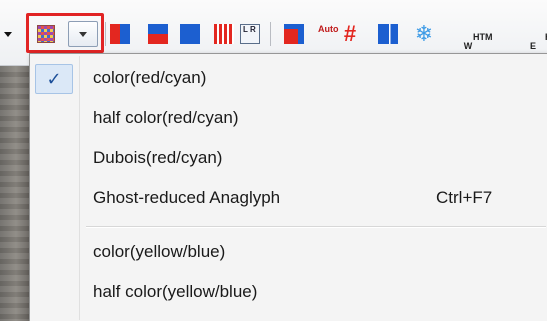 Image resolution: width=547 pixels, height=321 pixels. What do you see at coordinates (190, 34) in the screenshot?
I see `blue-block-button` at bounding box center [190, 34].